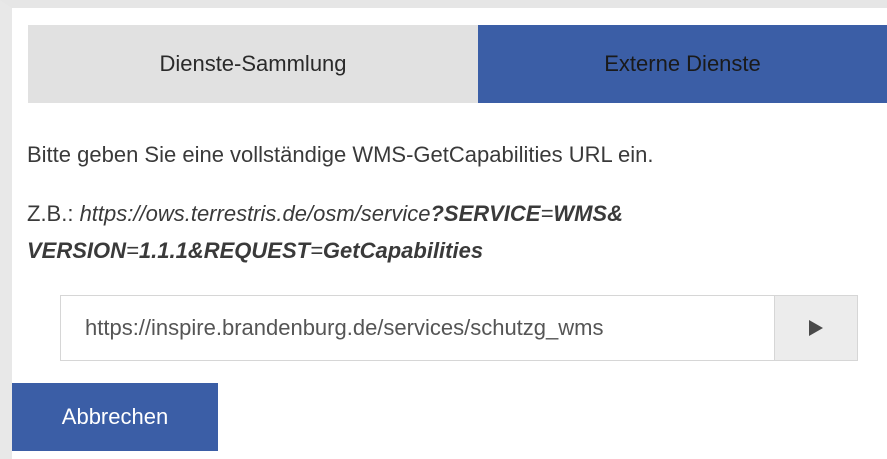 The height and width of the screenshot is (459, 887). Describe the element at coordinates (224, 250) in the screenshot. I see `example-v2: 1.1.1&REQUEST` at that location.